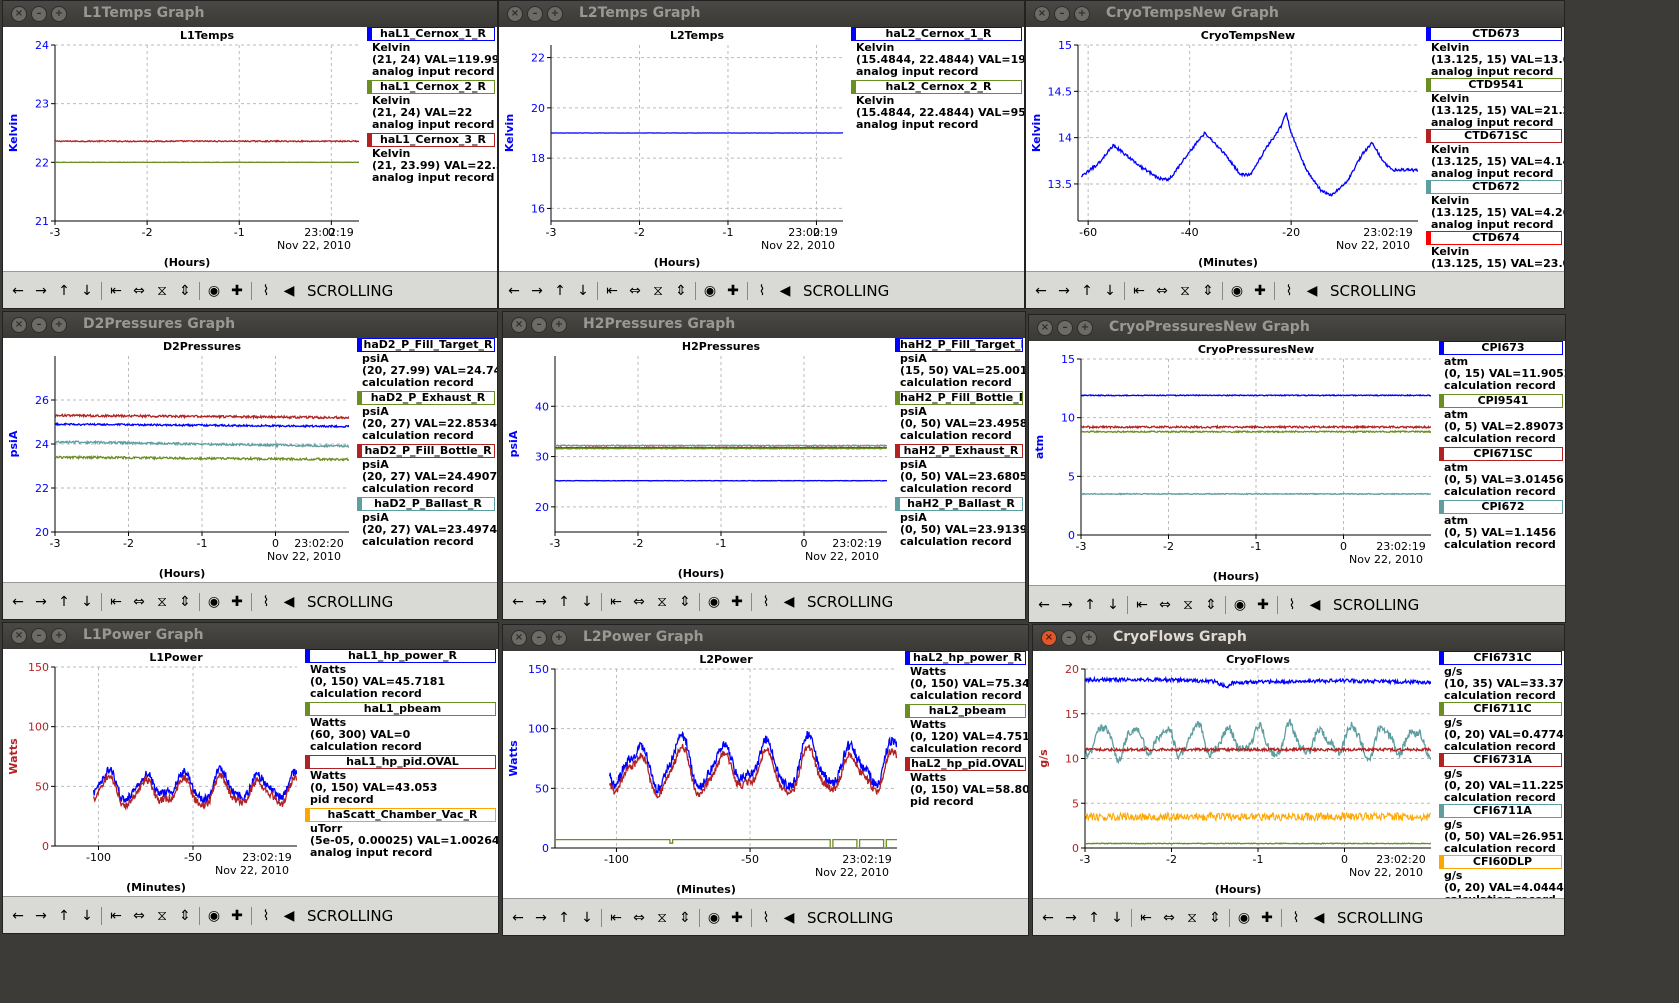  Describe the element at coordinates (539, 325) in the screenshot. I see `minimize-button: –` at that location.